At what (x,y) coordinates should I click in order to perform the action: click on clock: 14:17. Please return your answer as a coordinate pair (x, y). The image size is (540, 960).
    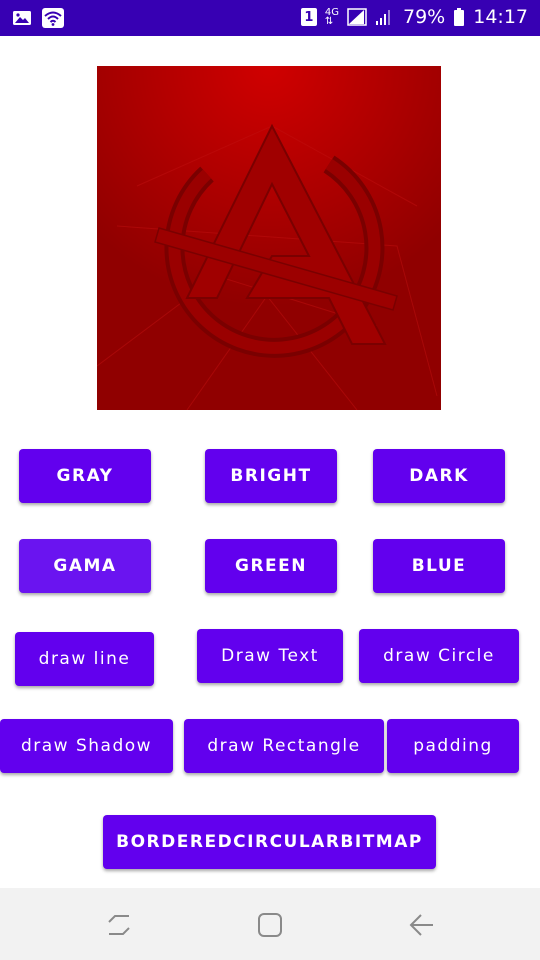
    Looking at the image, I should click on (500, 17).